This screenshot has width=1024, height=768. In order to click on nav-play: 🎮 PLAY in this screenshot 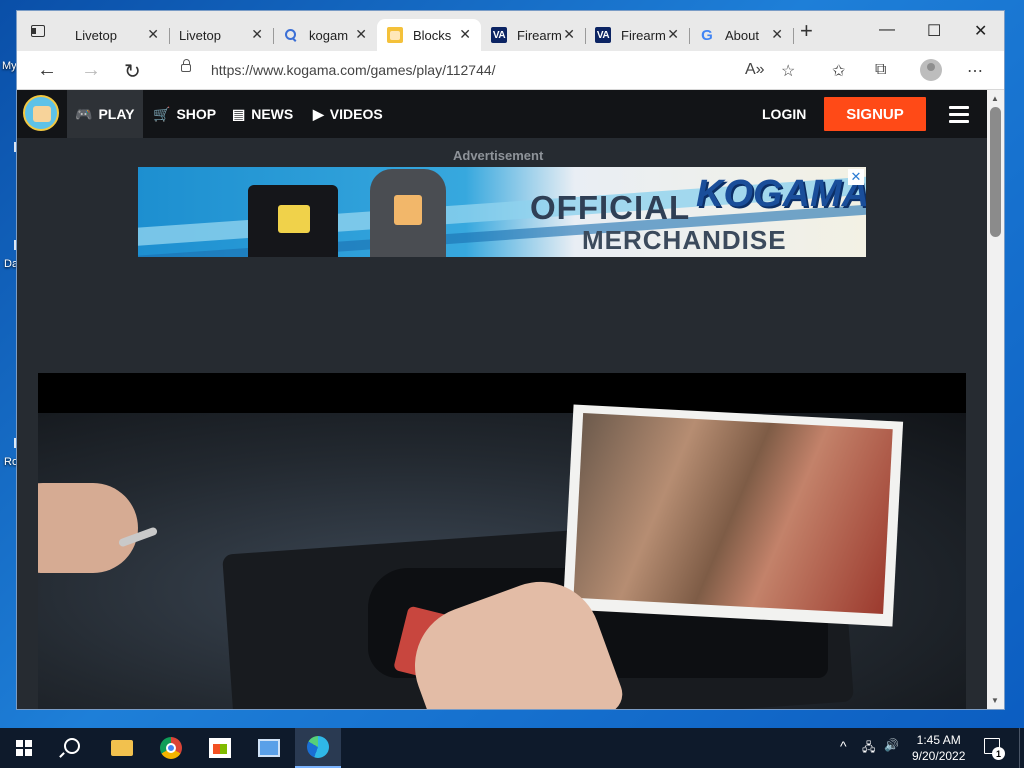, I will do `click(105, 114)`.